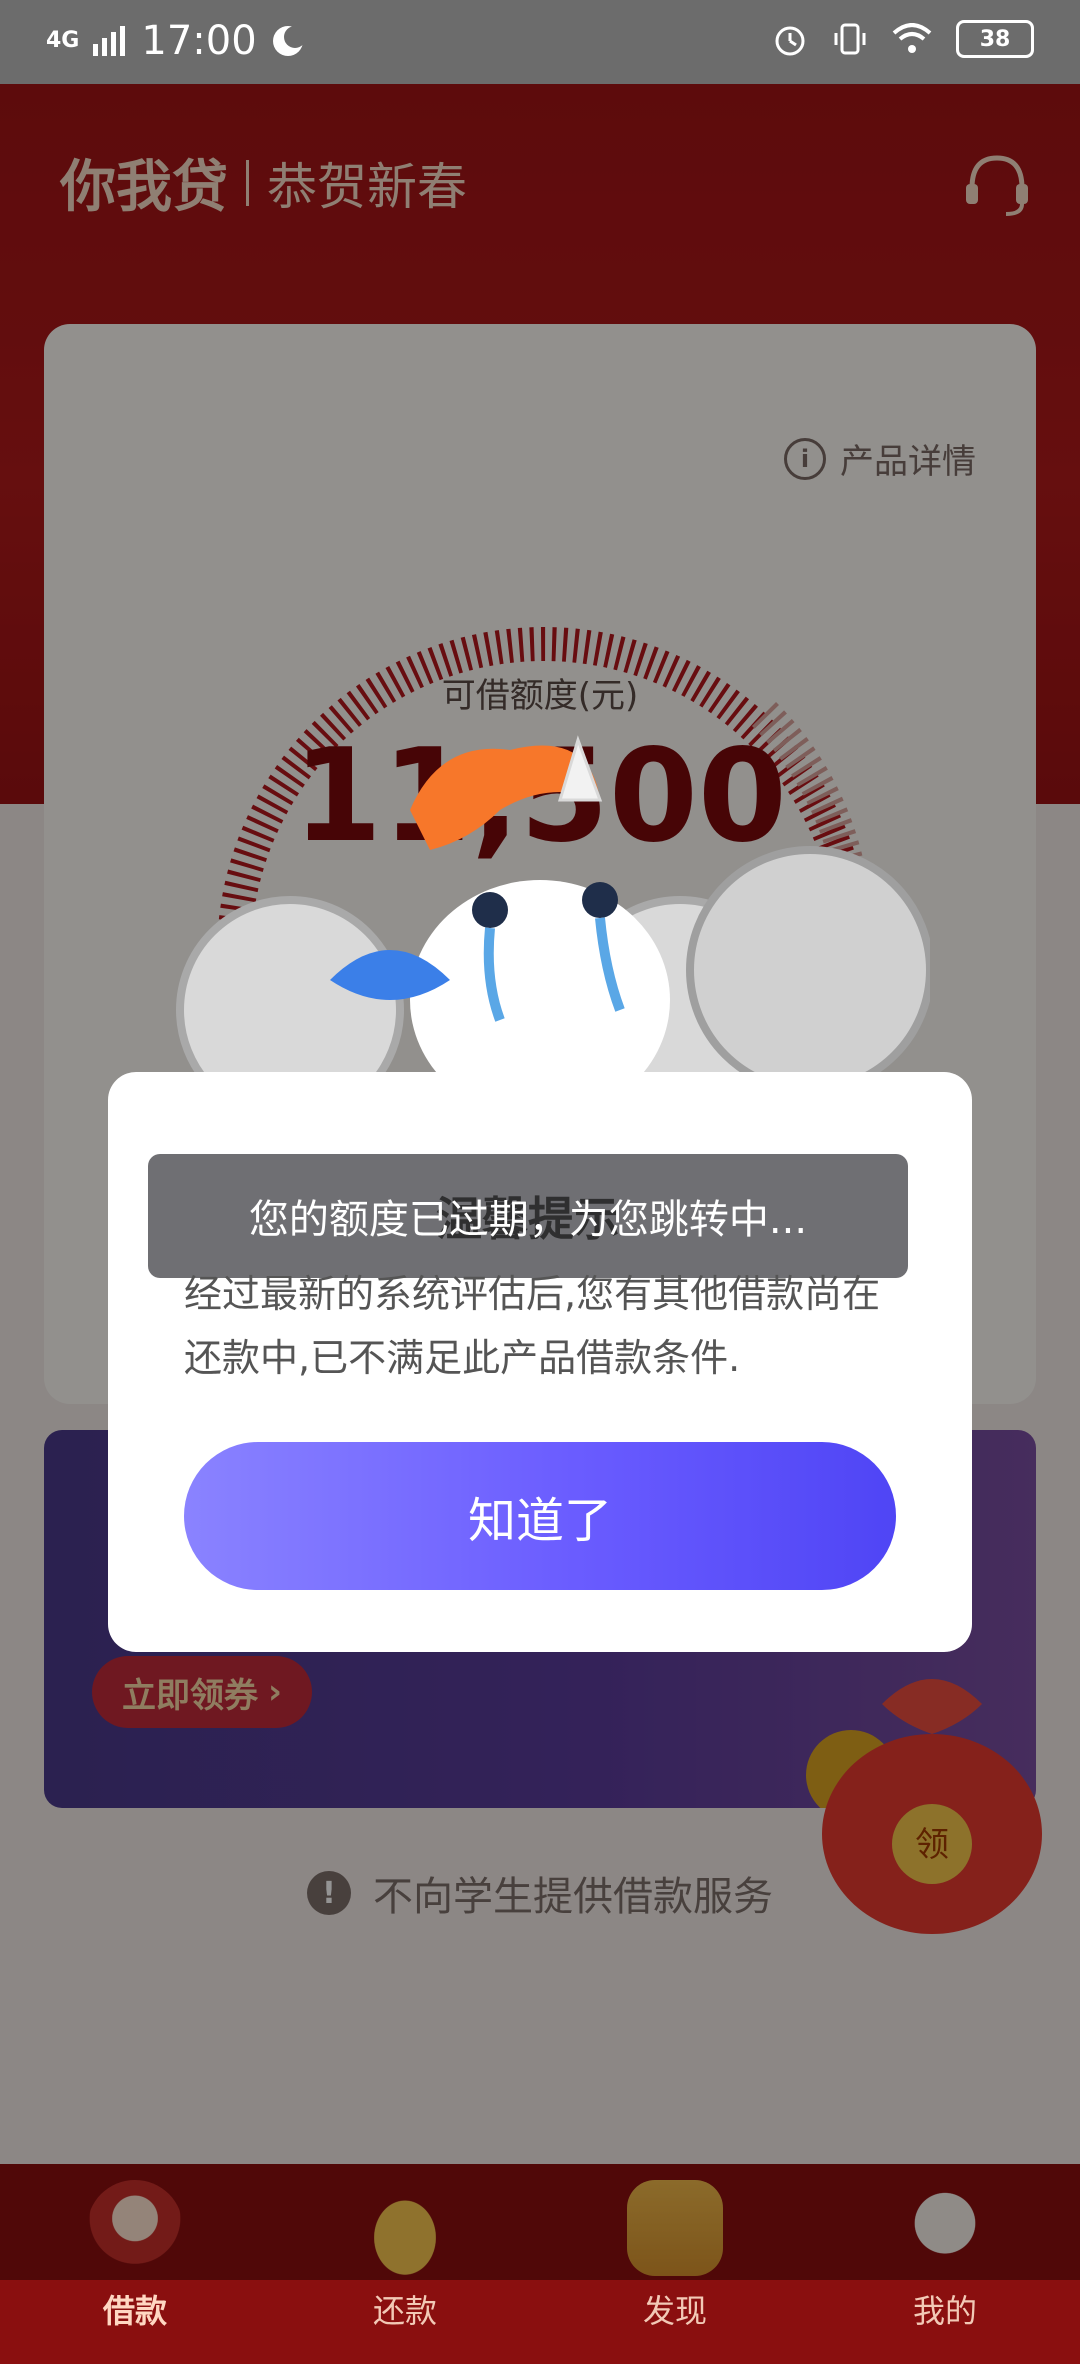 This screenshot has width=1080, height=2364. I want to click on crying-unicorn-mascot, so click(553, 907).